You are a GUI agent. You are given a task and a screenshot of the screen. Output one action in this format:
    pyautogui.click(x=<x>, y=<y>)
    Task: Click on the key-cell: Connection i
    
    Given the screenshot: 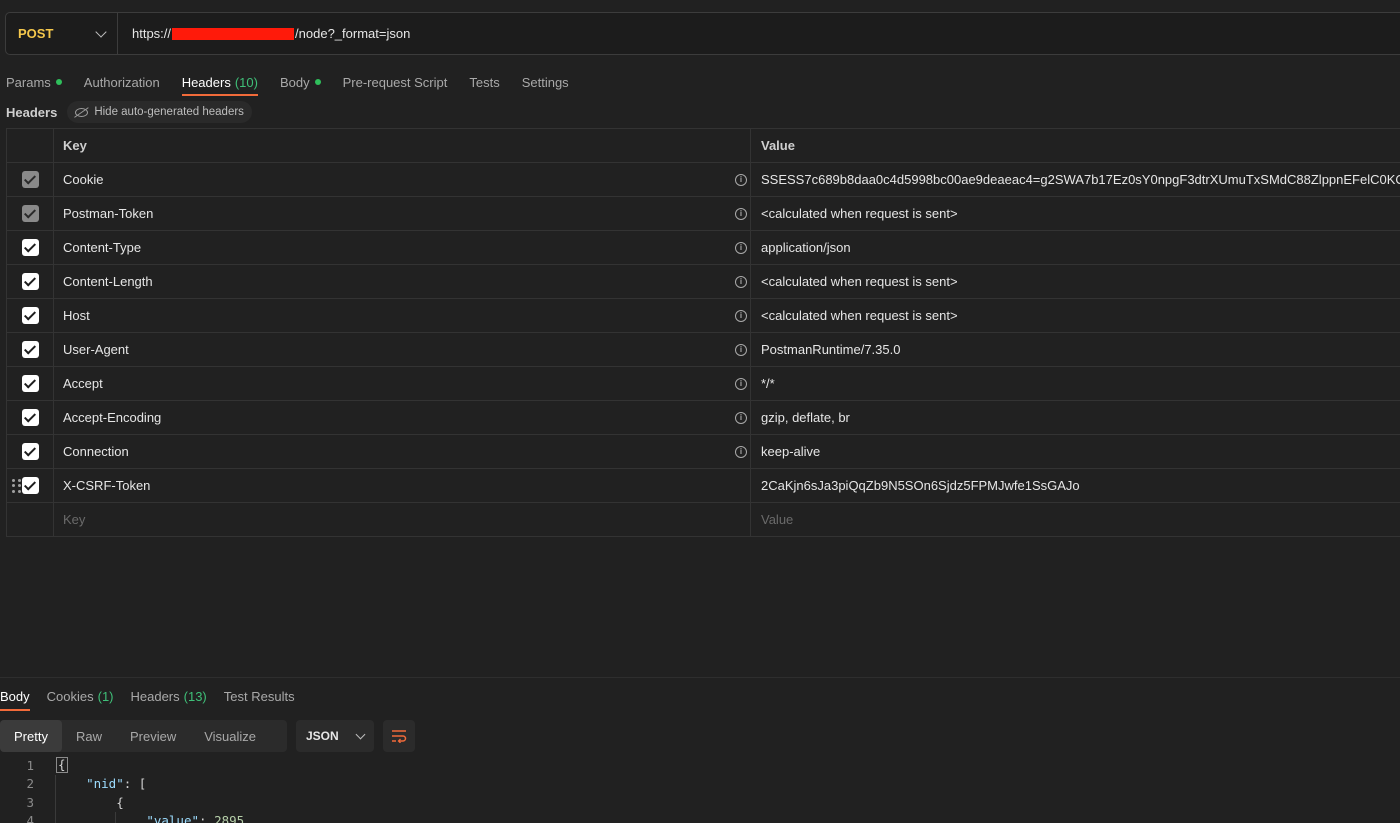 What is the action you would take?
    pyautogui.click(x=402, y=451)
    